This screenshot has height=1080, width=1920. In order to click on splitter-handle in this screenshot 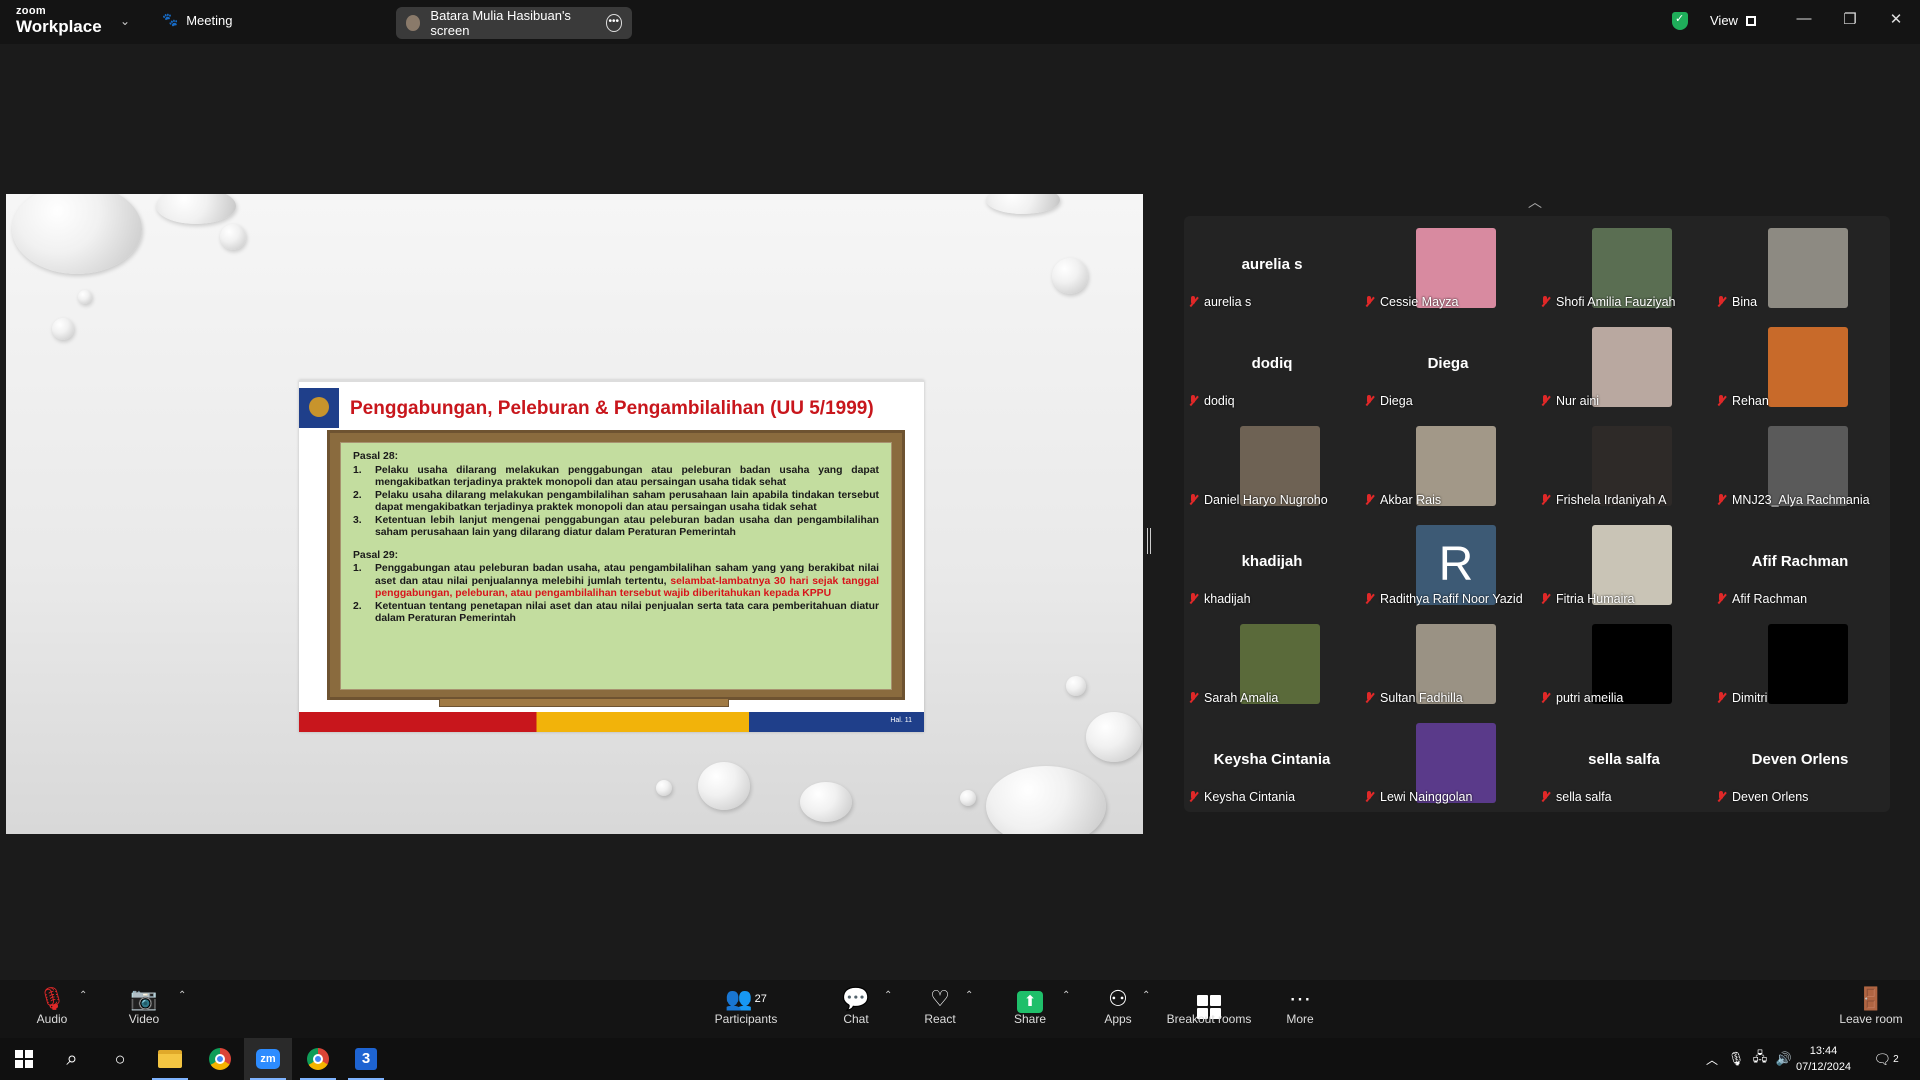, I will do `click(1149, 541)`.